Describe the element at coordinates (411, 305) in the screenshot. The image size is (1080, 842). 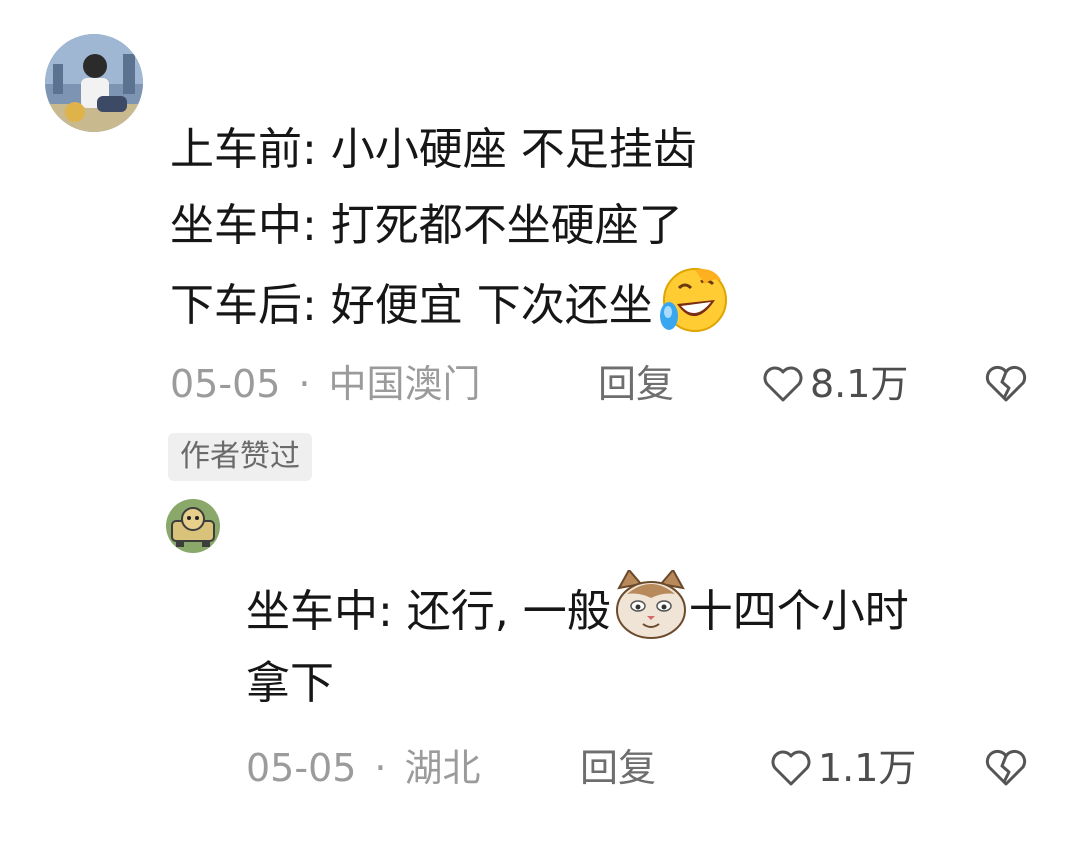
I see `comment-line: 下车后: 好便宜 下次还坐` at that location.